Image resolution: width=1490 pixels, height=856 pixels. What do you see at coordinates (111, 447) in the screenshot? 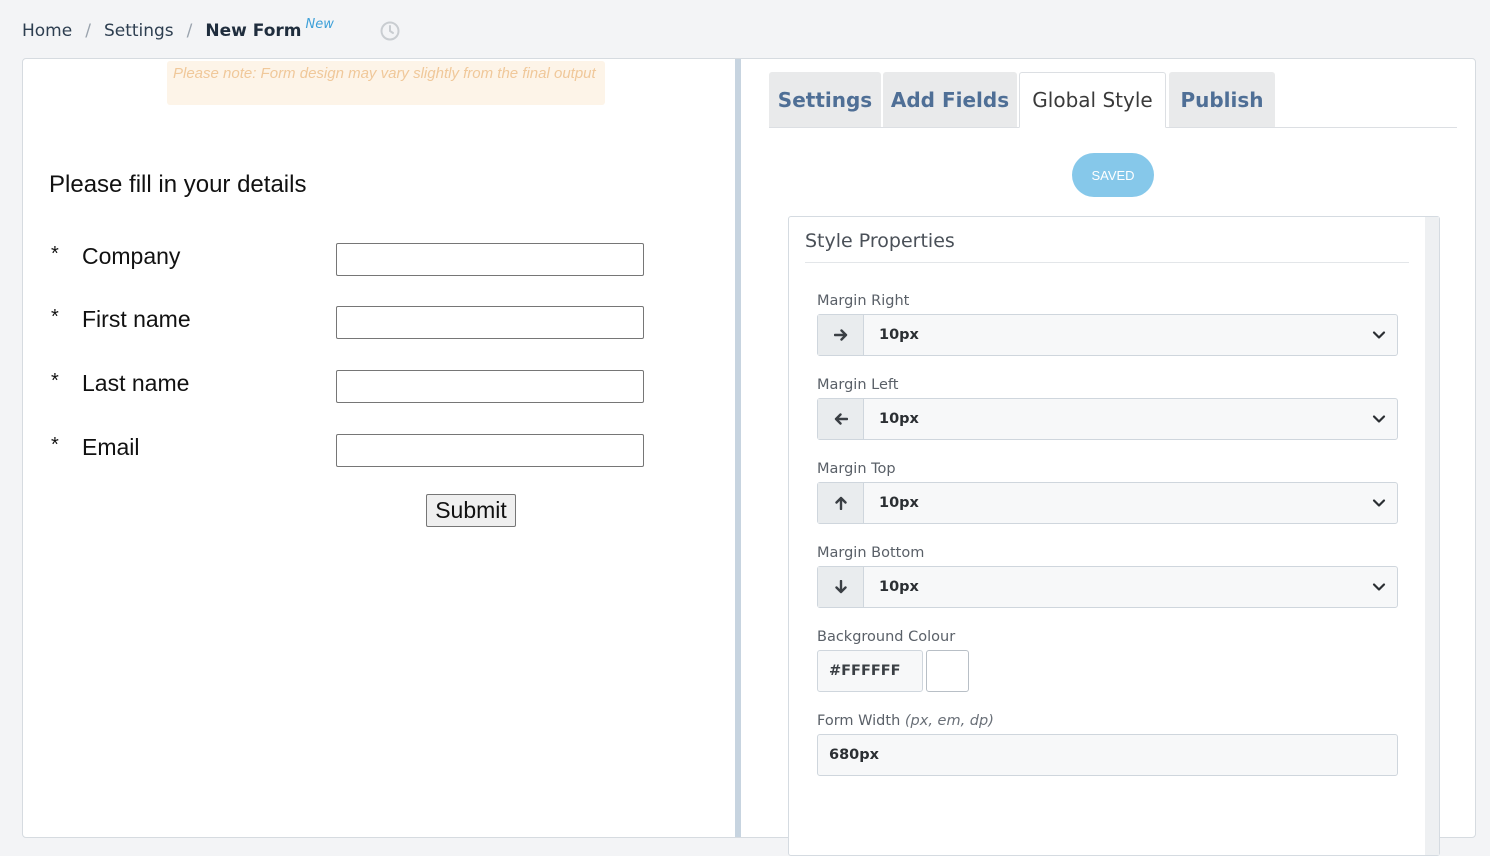
I see `field-label-email: Email` at bounding box center [111, 447].